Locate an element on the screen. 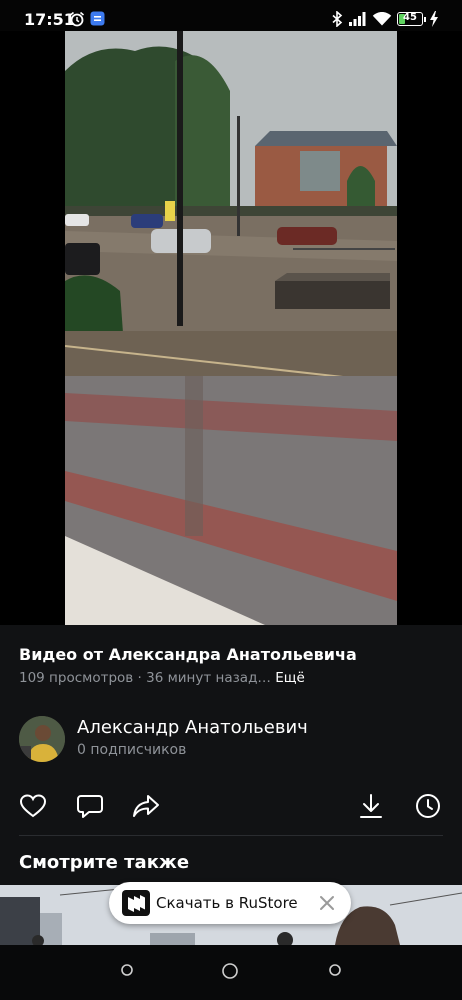  home-icon is located at coordinates (230, 971).